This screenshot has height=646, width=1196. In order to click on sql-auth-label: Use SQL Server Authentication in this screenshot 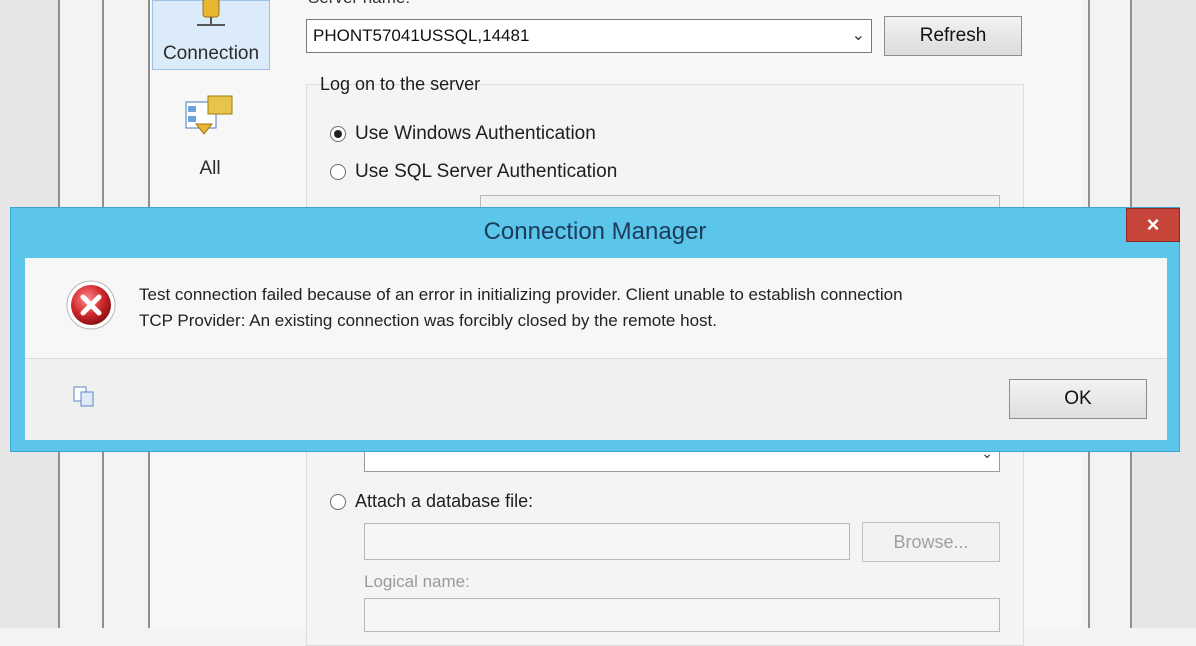, I will do `click(486, 172)`.